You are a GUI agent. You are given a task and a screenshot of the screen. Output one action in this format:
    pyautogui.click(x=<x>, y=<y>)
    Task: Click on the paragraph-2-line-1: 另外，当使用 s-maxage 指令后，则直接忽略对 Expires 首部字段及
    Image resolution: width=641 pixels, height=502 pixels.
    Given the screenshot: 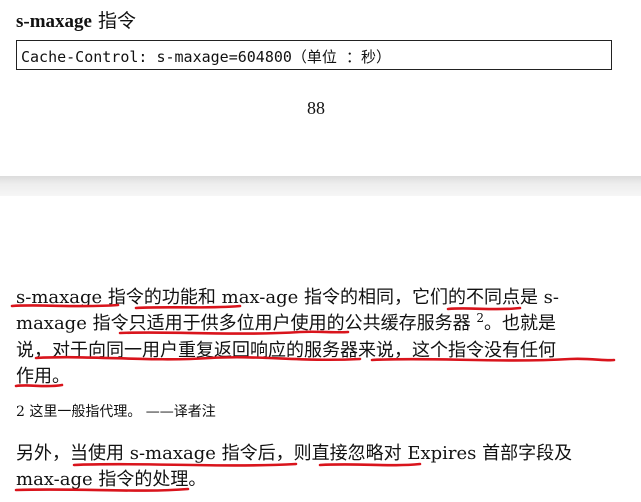 What is the action you would take?
    pyautogui.click(x=294, y=453)
    